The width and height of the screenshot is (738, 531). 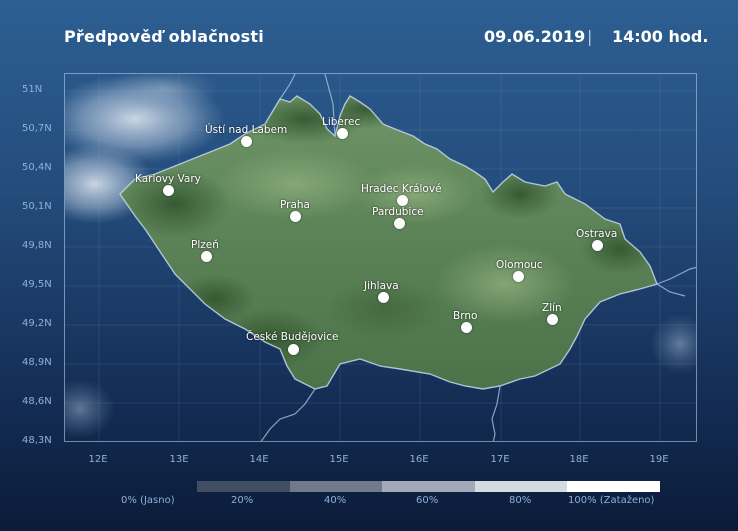 What do you see at coordinates (399, 223) in the screenshot?
I see `city-marker-pardubice` at bounding box center [399, 223].